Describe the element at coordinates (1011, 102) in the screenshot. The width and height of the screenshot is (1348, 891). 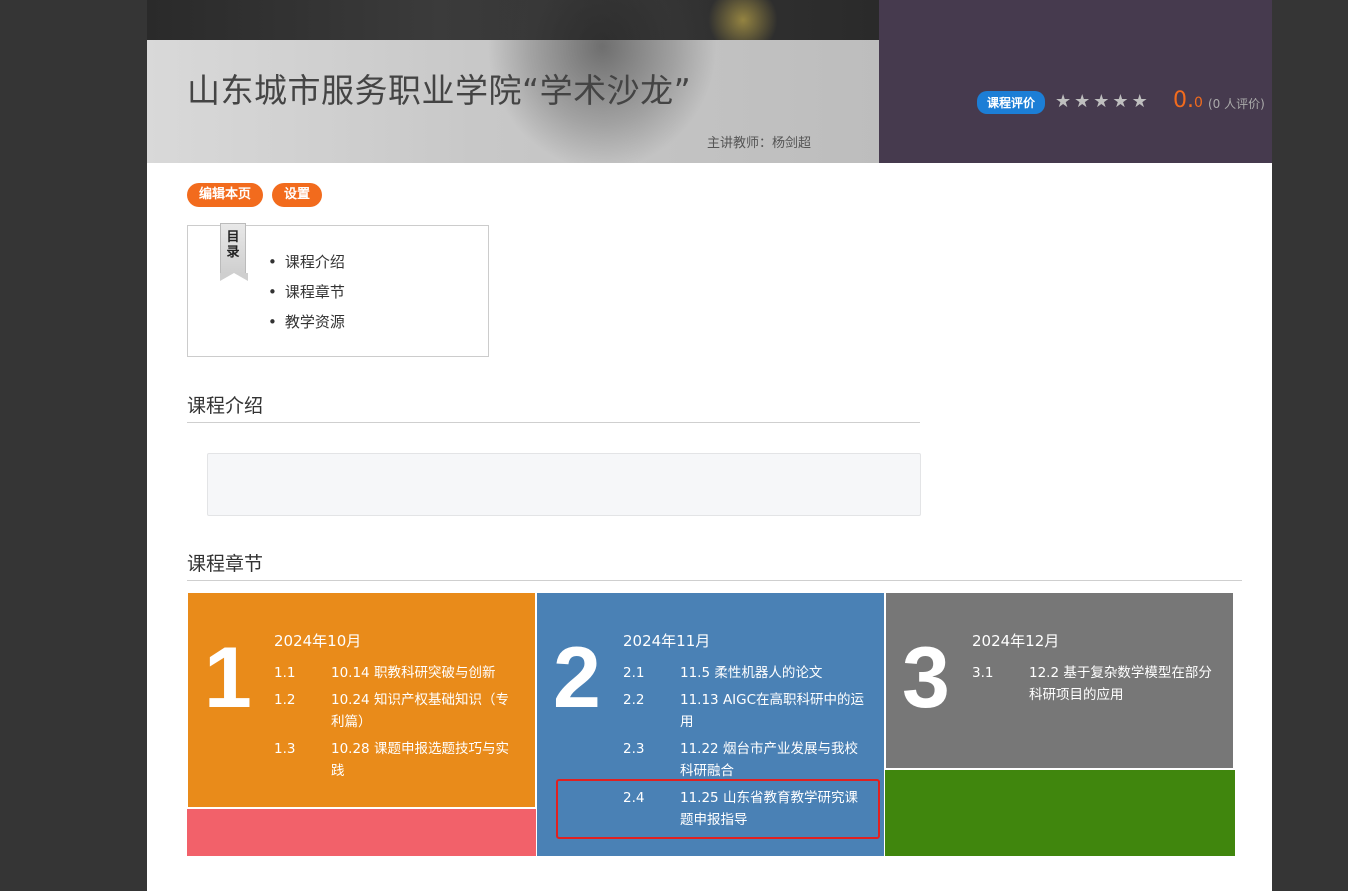
I see `course-rating-button: 课程评价` at that location.